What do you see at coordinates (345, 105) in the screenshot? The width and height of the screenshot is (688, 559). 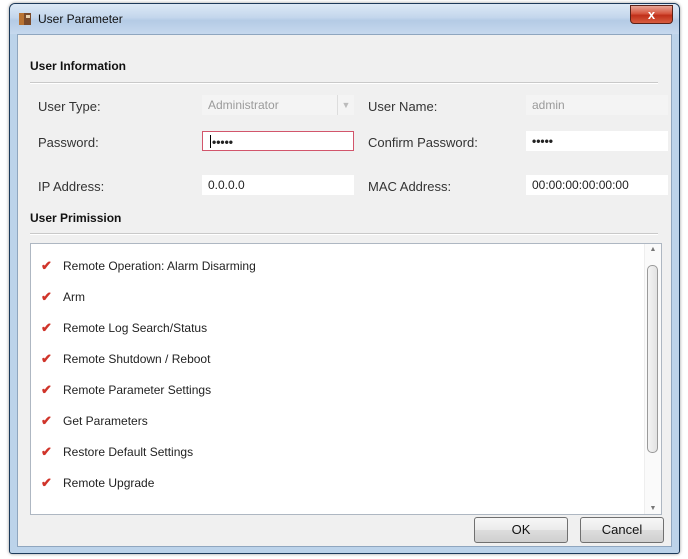 I see `chevron-down-icon: ▼` at bounding box center [345, 105].